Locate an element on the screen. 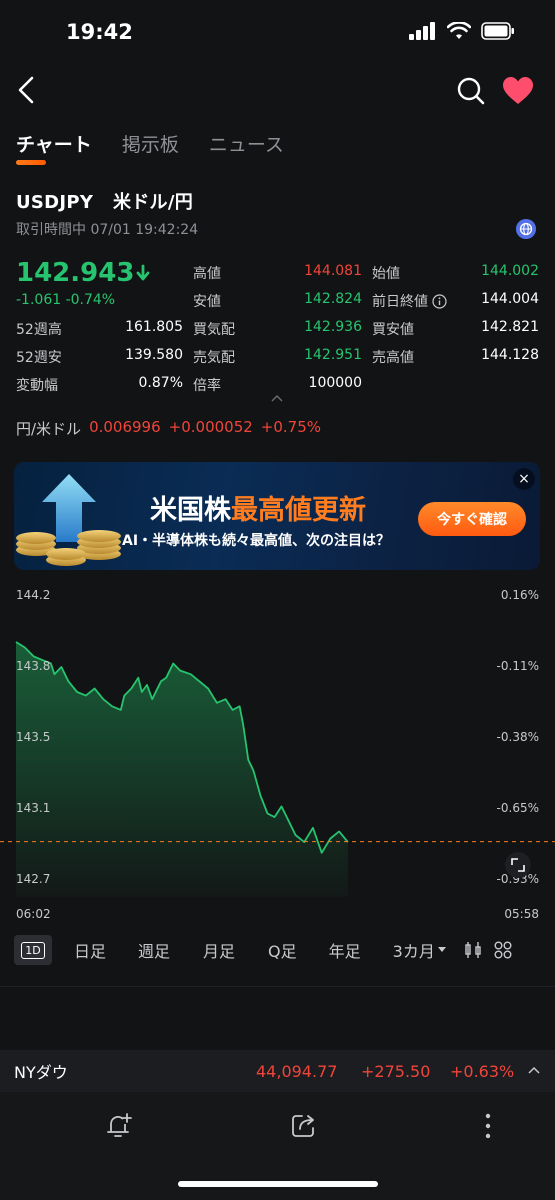 The image size is (555, 1200). stat-52w-low-label: 52週安 is located at coordinates (39, 358).